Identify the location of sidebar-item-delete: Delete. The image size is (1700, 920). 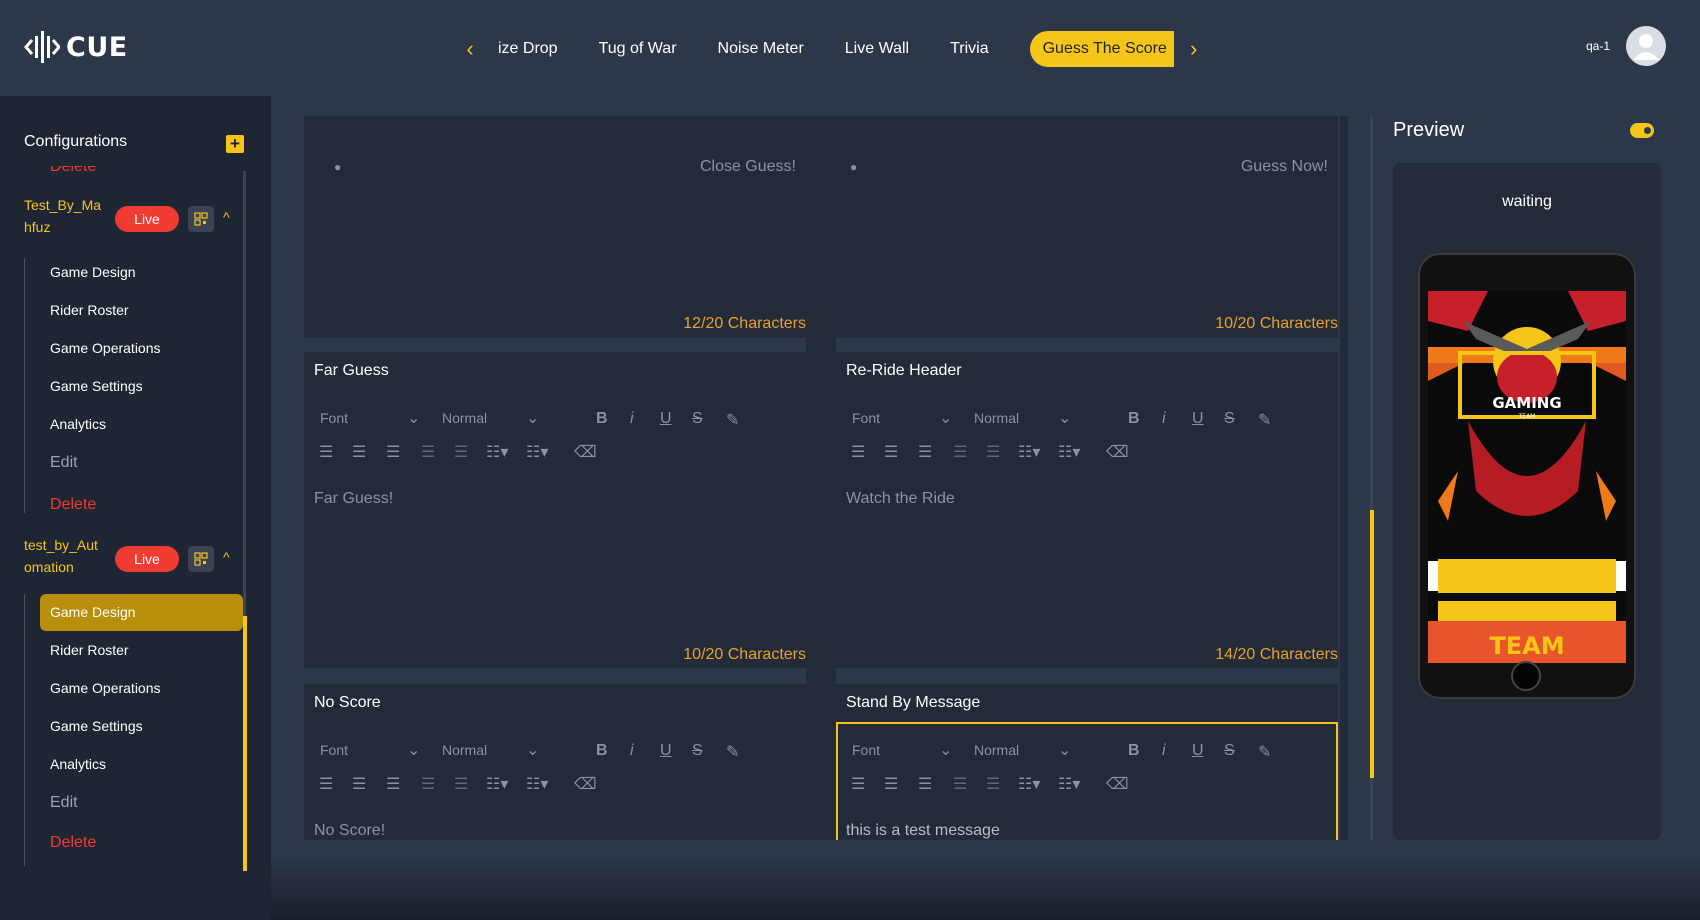
(73, 843).